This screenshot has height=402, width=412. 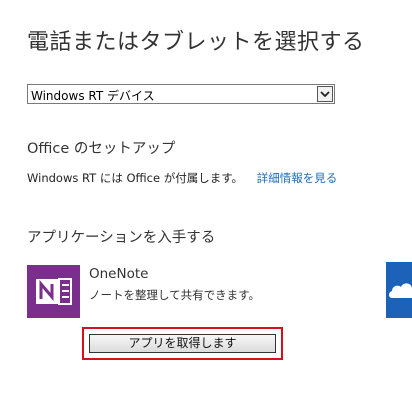 What do you see at coordinates (297, 178) in the screenshot?
I see `learn-more-link: 詳細情報を見る` at bounding box center [297, 178].